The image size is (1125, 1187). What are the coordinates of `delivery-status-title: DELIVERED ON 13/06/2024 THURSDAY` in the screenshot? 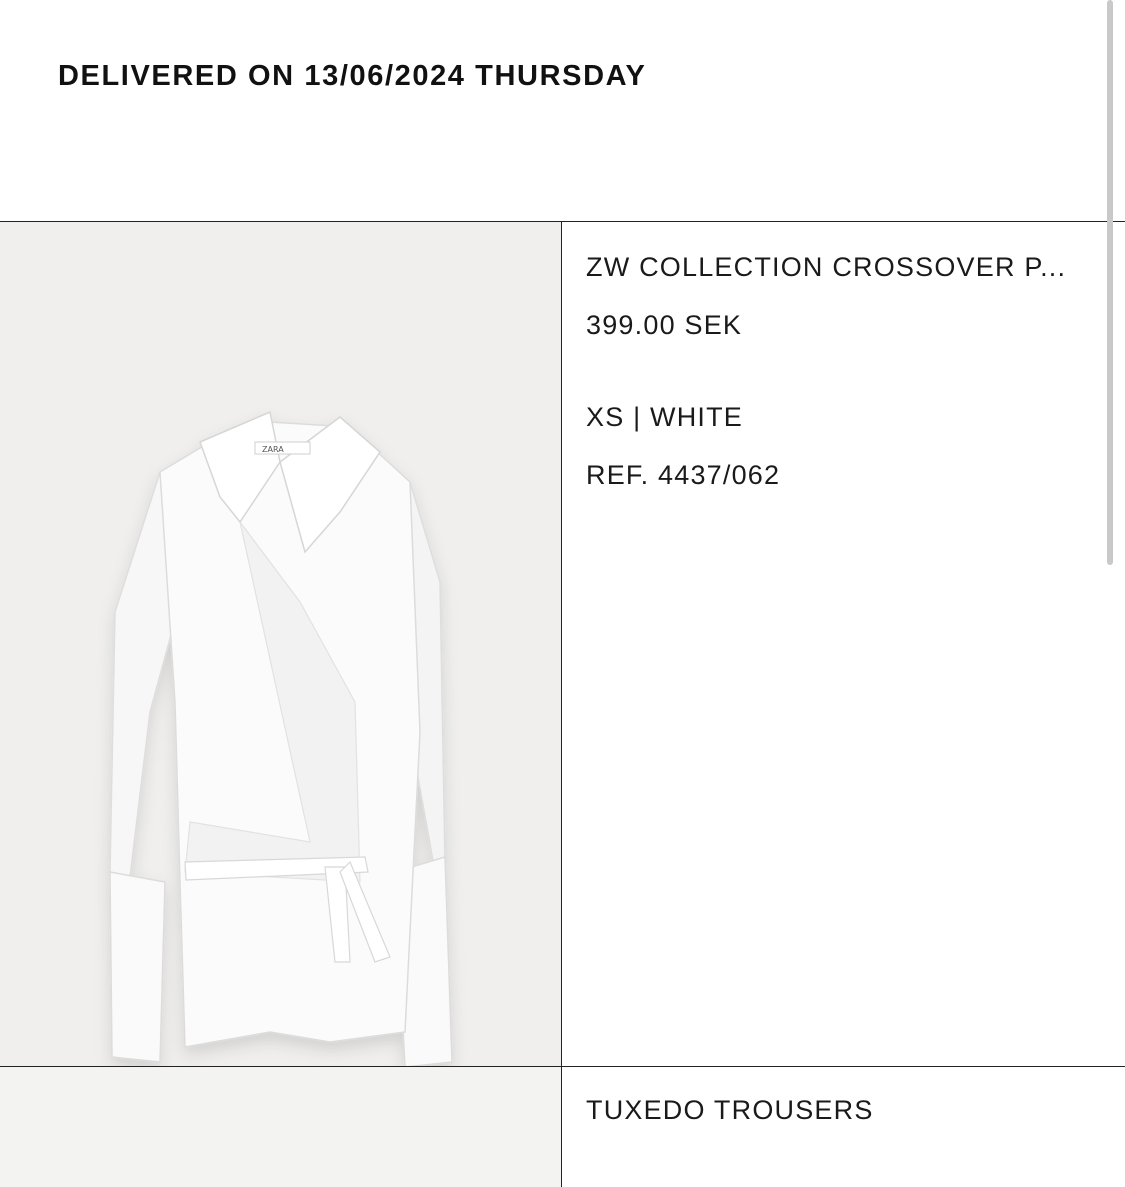 It's located at (352, 76).